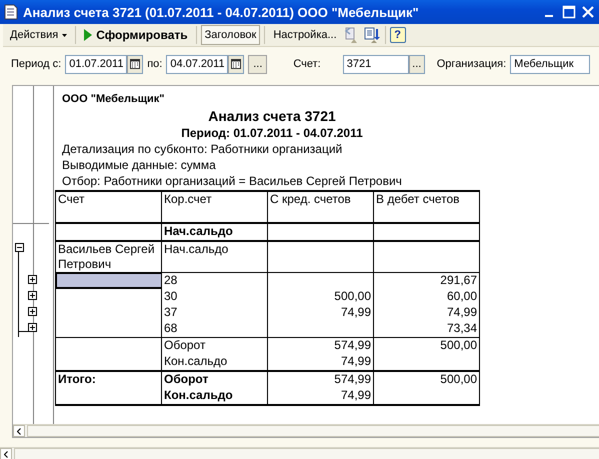  Describe the element at coordinates (321, 207) in the screenshot. I see `column-header: С кред. счетов` at that location.